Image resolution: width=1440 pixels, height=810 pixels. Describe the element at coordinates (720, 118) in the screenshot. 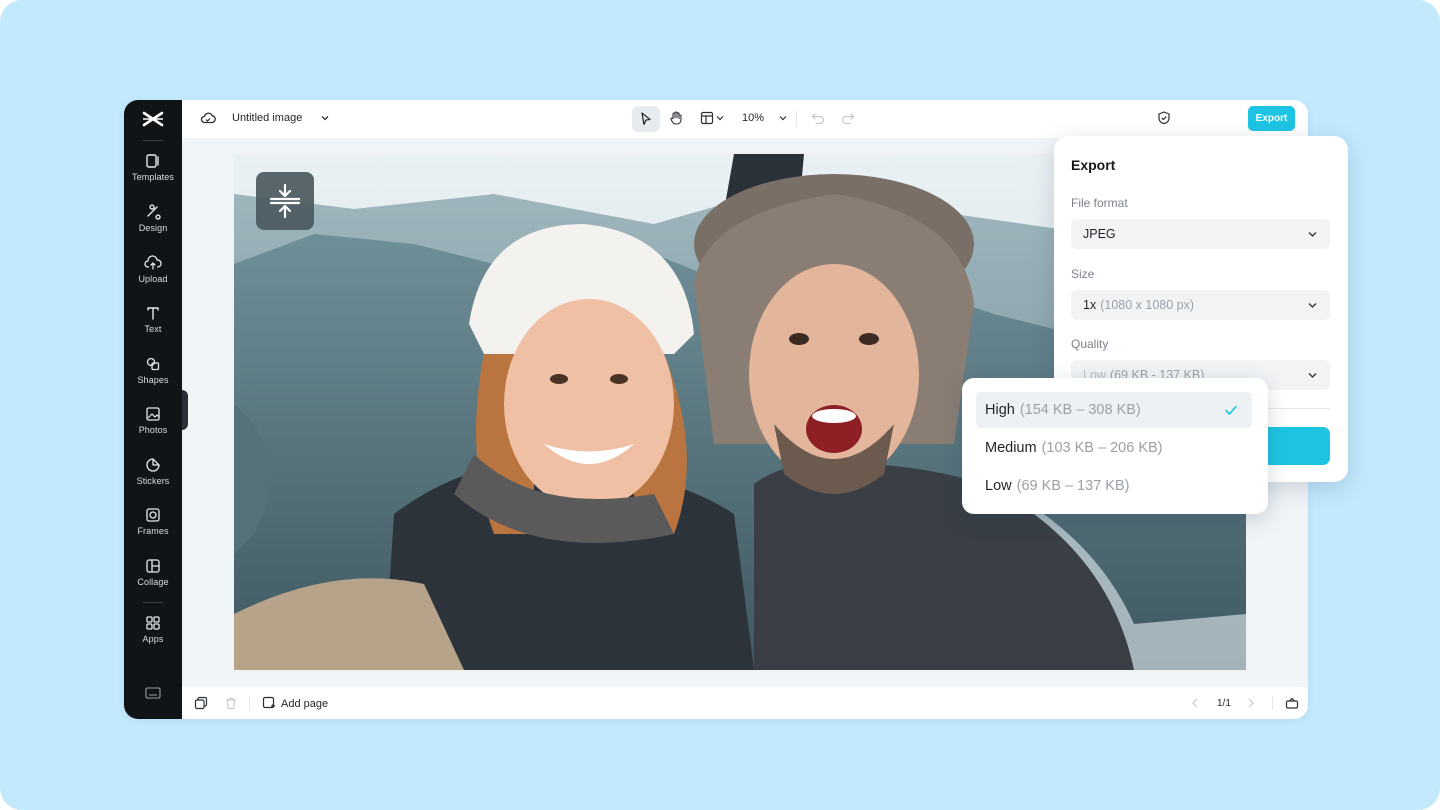

I see `layout-chevron-icon` at that location.